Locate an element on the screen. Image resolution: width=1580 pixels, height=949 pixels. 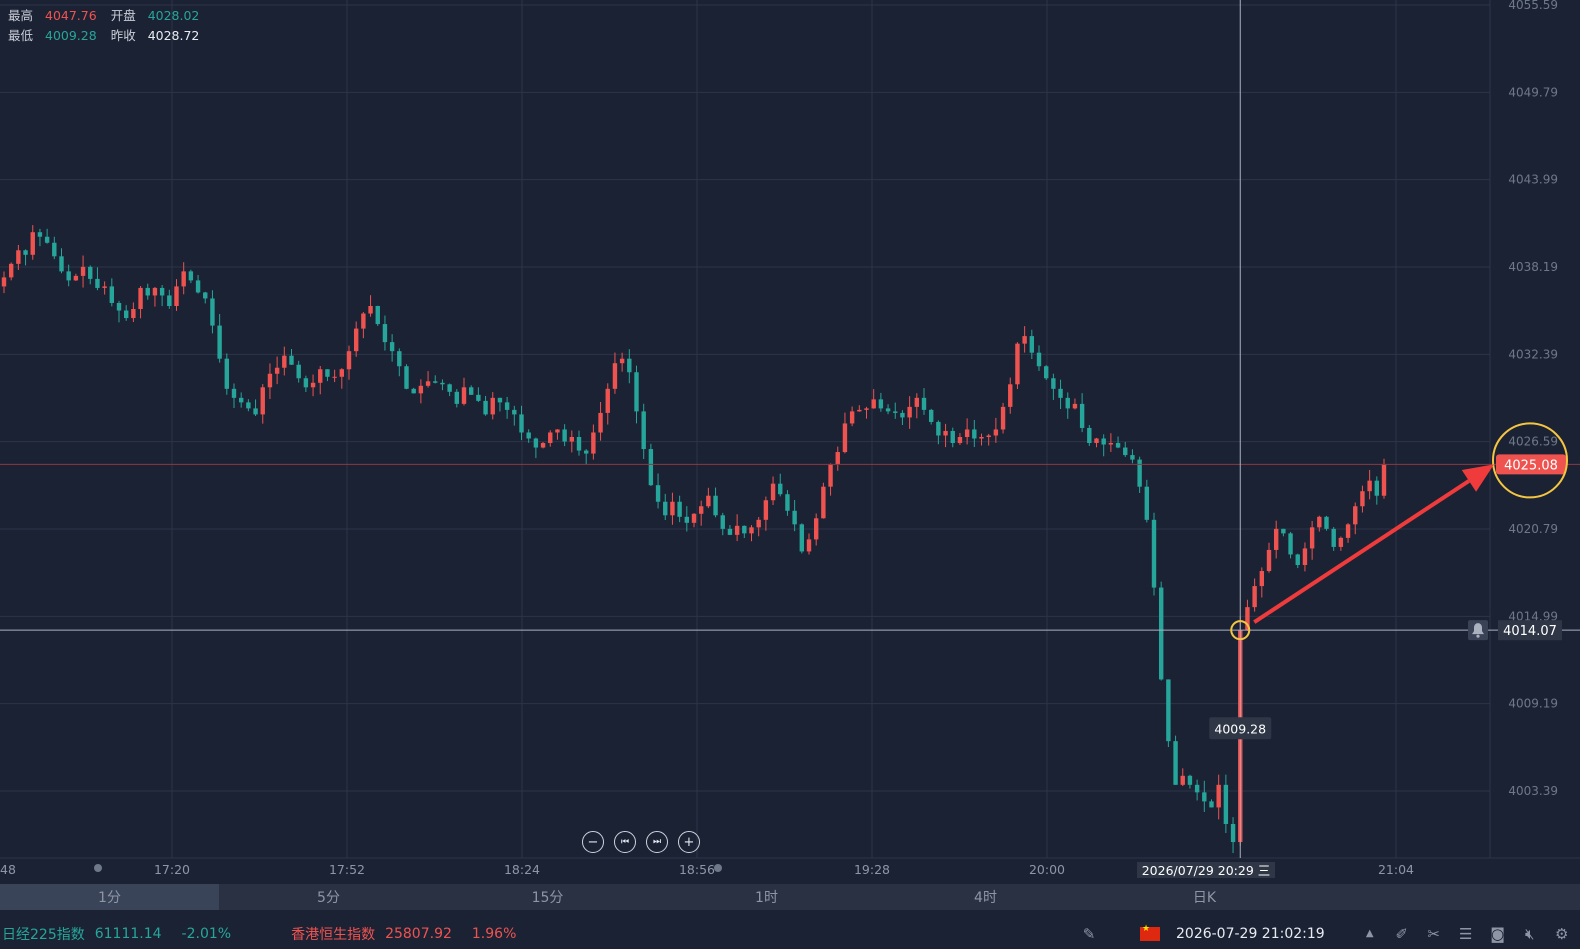
time-tick-label: 18:24 is located at coordinates (522, 869).